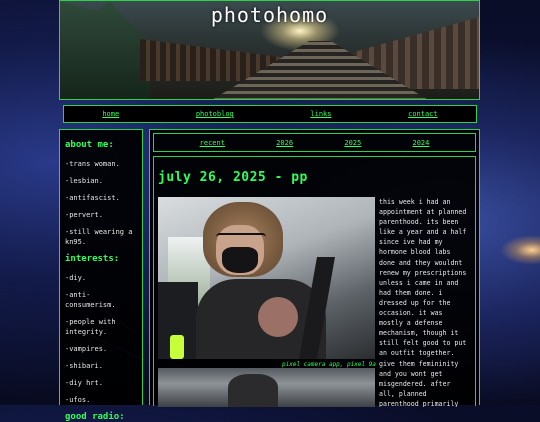 Image resolution: width=540 pixels, height=422 pixels. What do you see at coordinates (253, 390) in the screenshot?
I see `photo2-subject` at bounding box center [253, 390].